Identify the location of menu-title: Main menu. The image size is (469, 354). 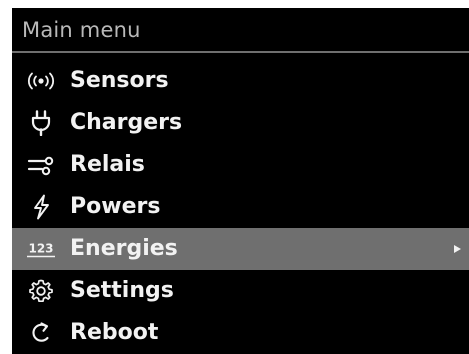
(240, 29).